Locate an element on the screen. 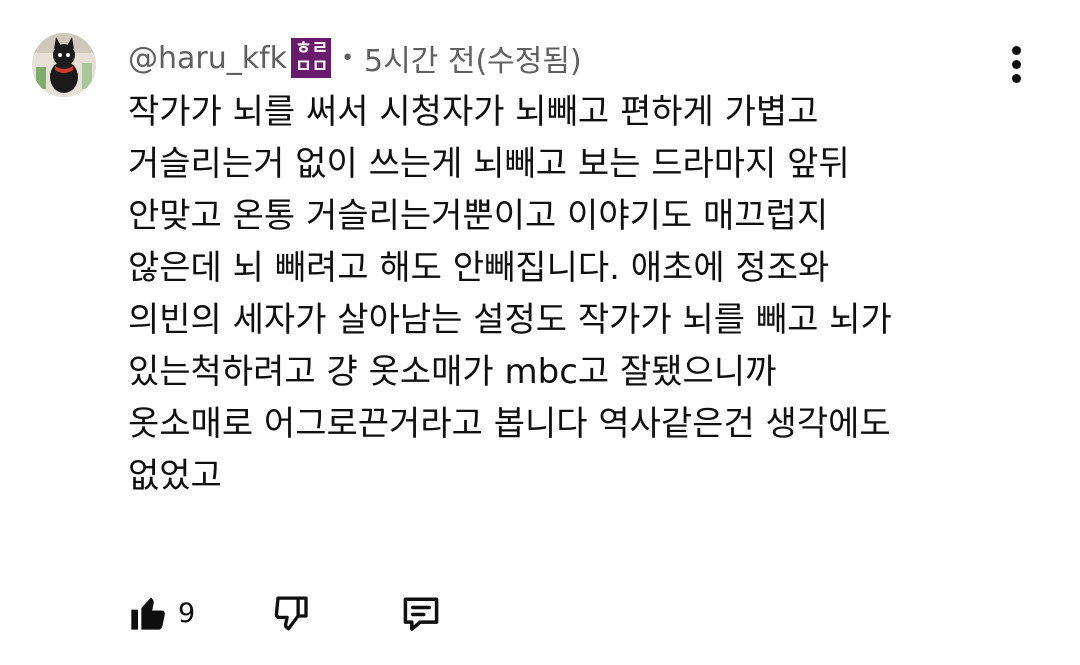  comment-line: 옷소매로 어그로끈거라고 봅니다 역사같은건 생각에도 is located at coordinates (509, 424).